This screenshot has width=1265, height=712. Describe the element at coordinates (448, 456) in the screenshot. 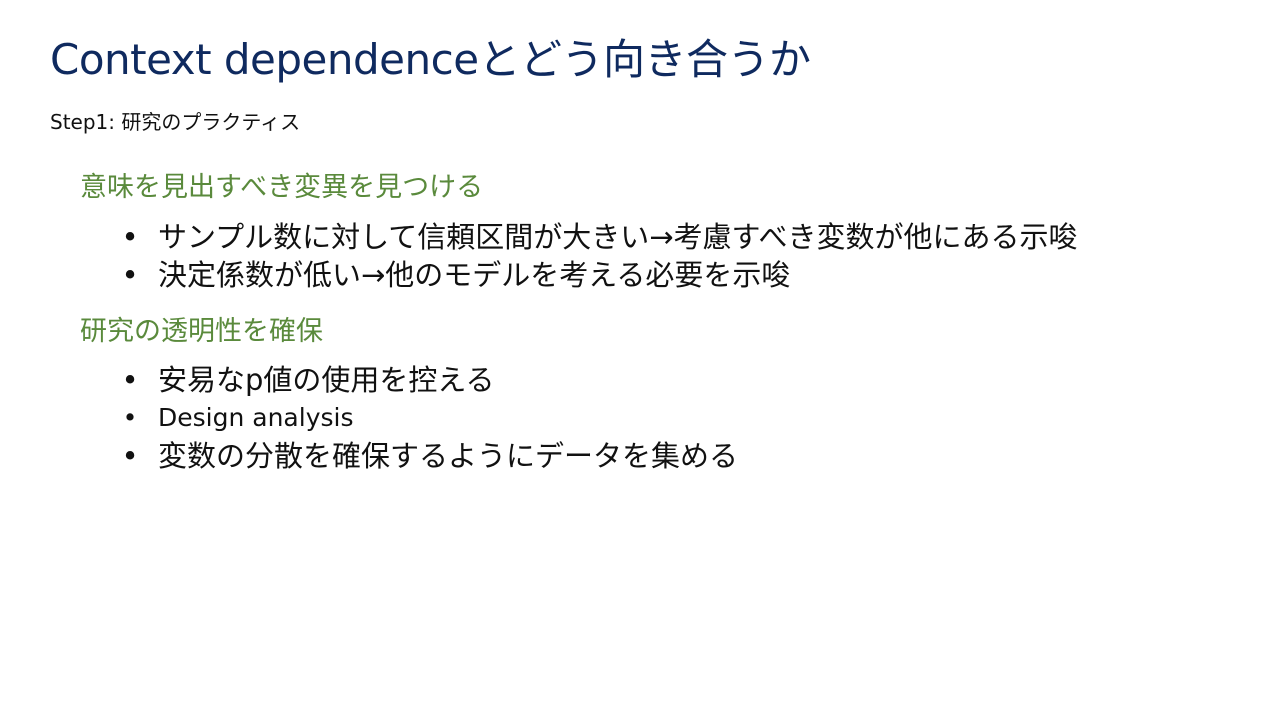

I see `bullet-text: 変数の分散を確保するようにデータを集める` at that location.